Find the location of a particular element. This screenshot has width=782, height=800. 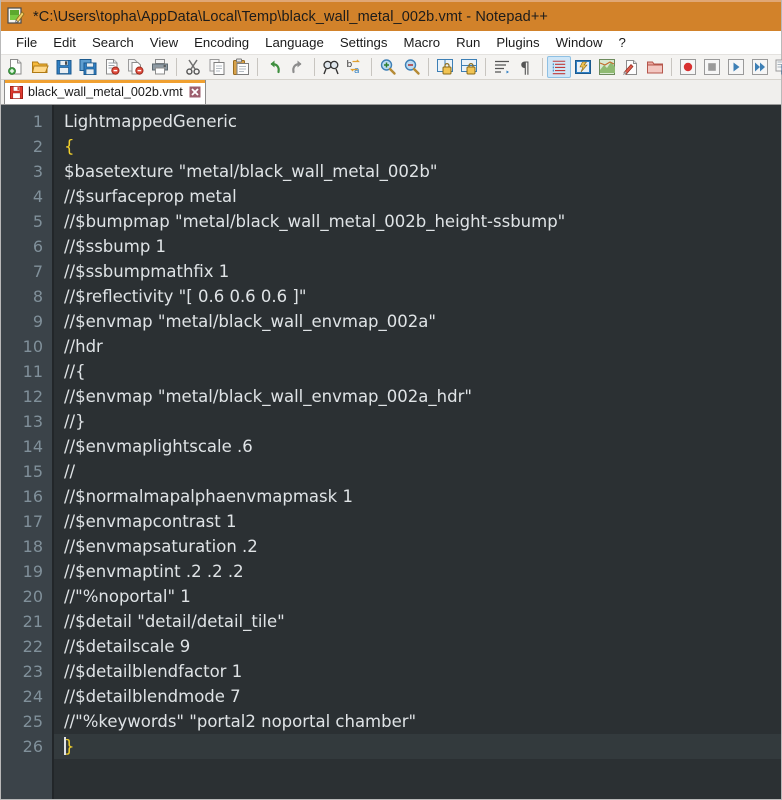

code-line: //$envmaplightscale .6 is located at coordinates (158, 446).